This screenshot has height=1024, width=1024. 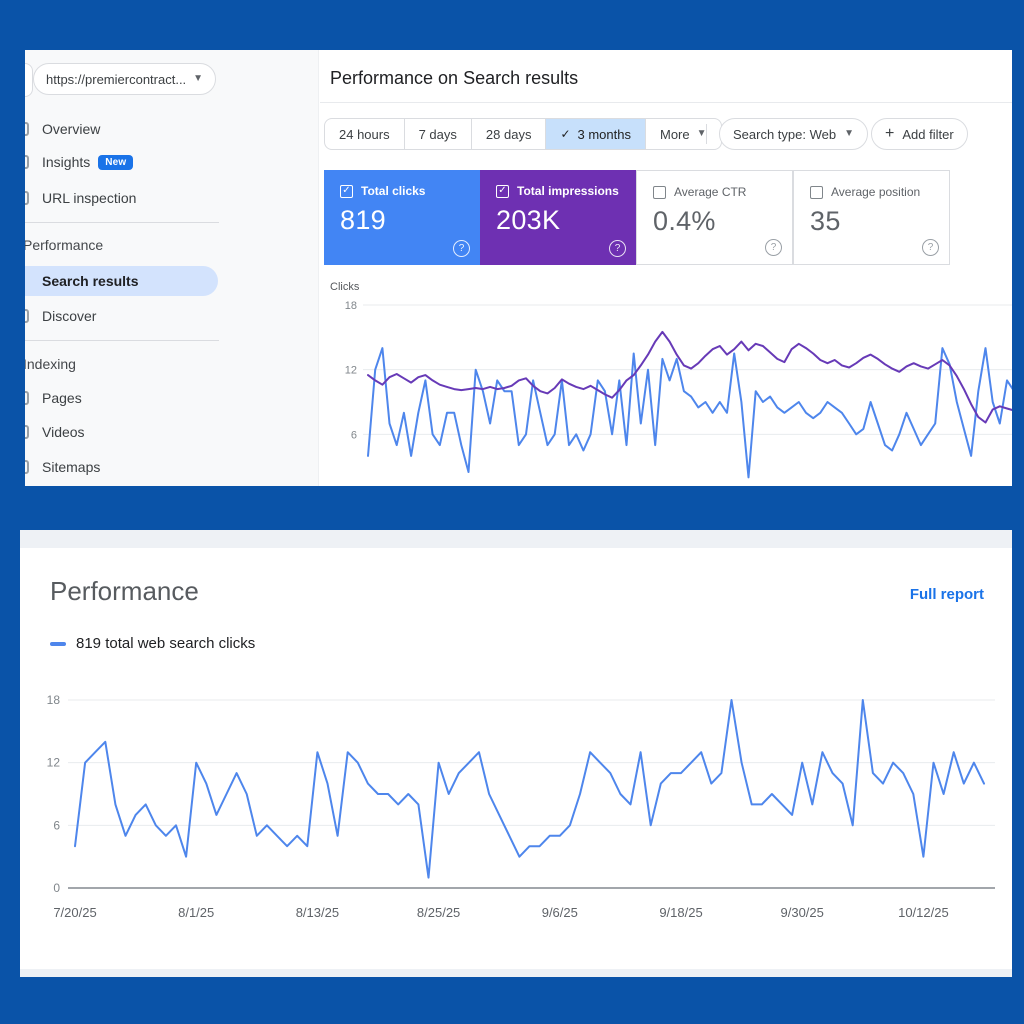 I want to click on card-value: 35, so click(x=825, y=221).